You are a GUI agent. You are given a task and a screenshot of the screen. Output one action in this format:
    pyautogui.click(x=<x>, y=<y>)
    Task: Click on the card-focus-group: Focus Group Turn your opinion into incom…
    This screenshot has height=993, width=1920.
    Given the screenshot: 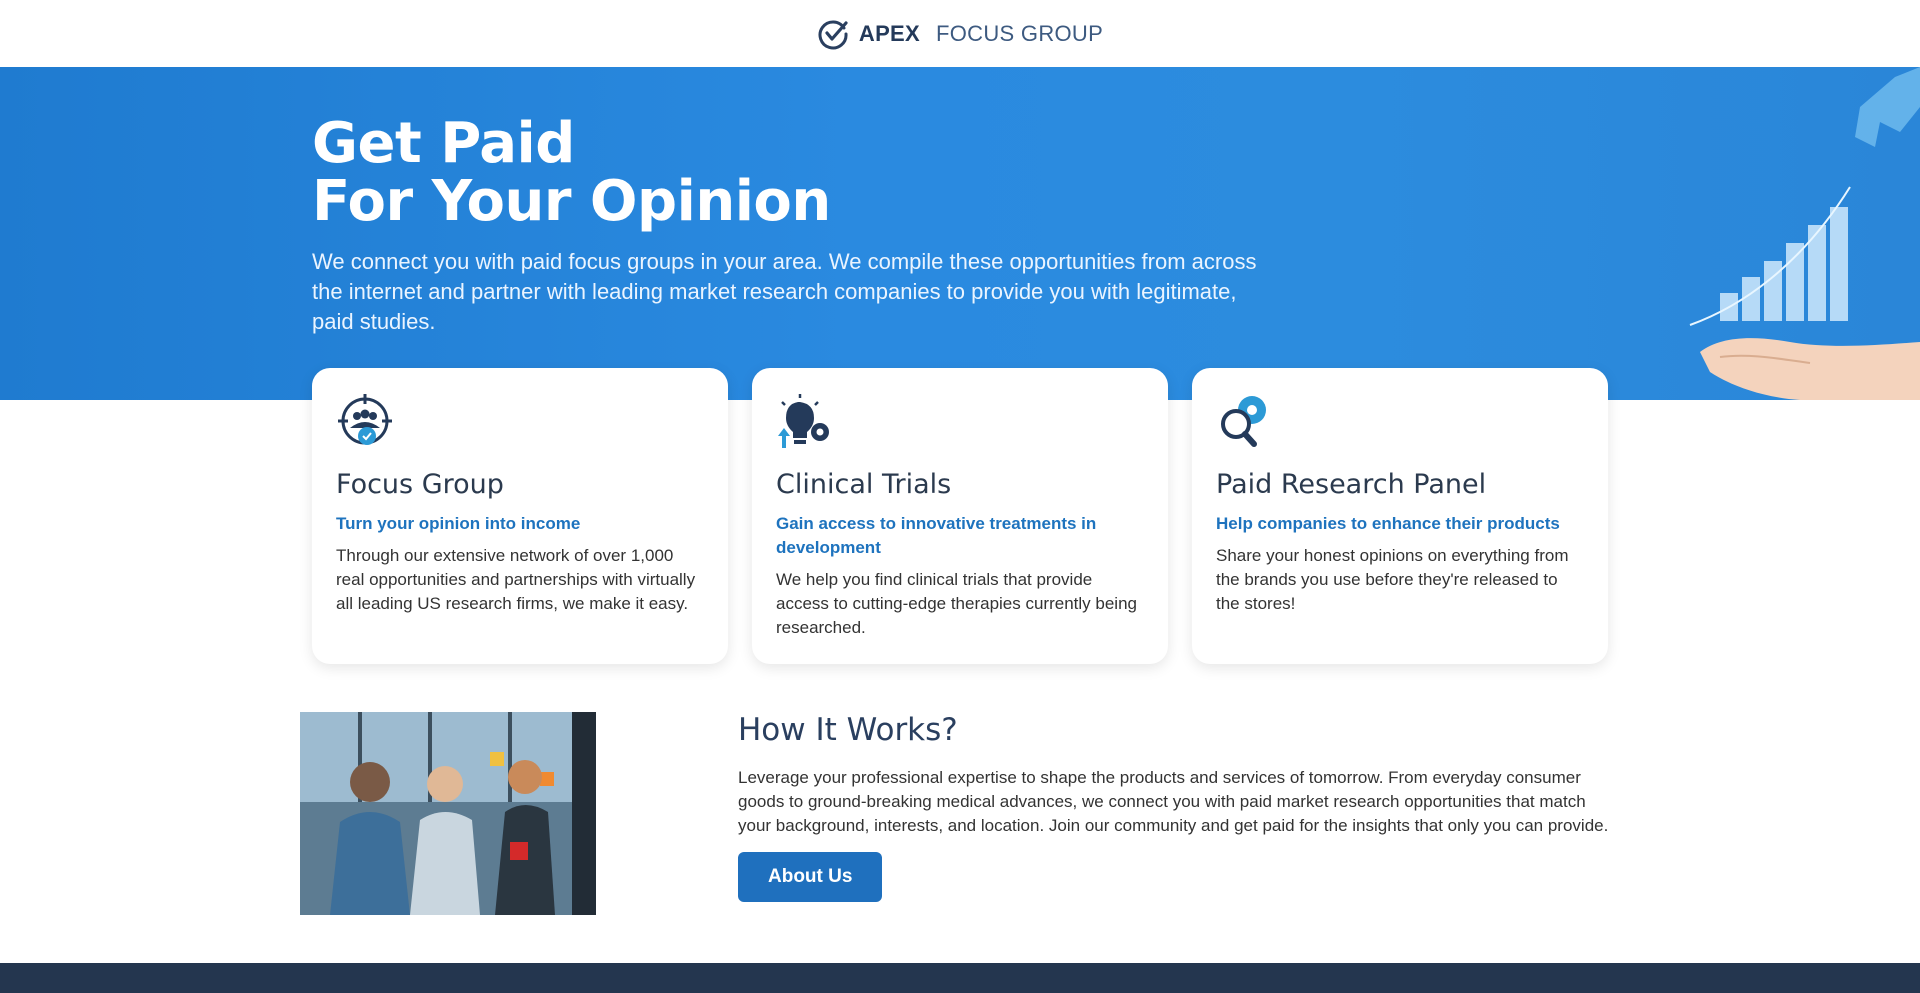 What is the action you would take?
    pyautogui.click(x=520, y=516)
    